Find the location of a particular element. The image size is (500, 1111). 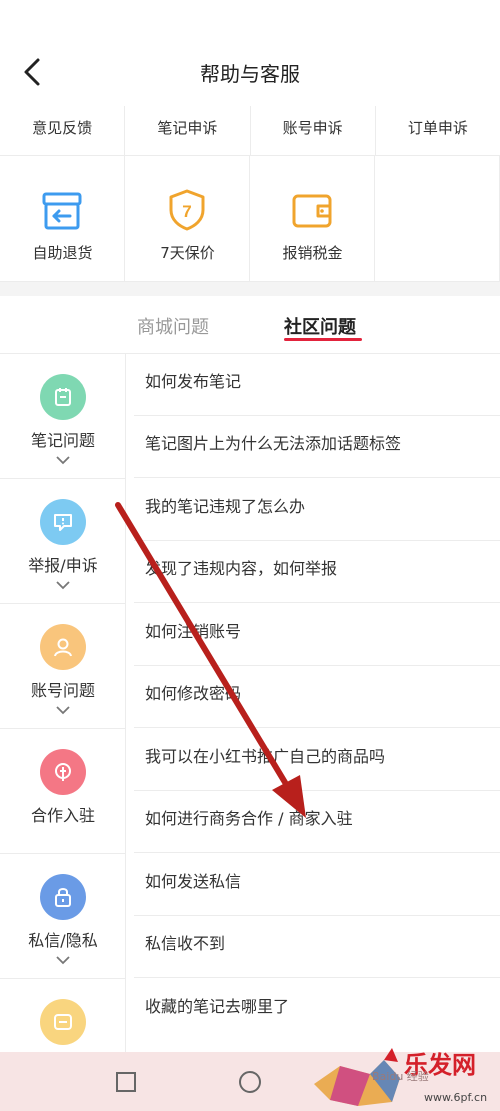

list-item: 如何注销账号 is located at coordinates (317, 635).